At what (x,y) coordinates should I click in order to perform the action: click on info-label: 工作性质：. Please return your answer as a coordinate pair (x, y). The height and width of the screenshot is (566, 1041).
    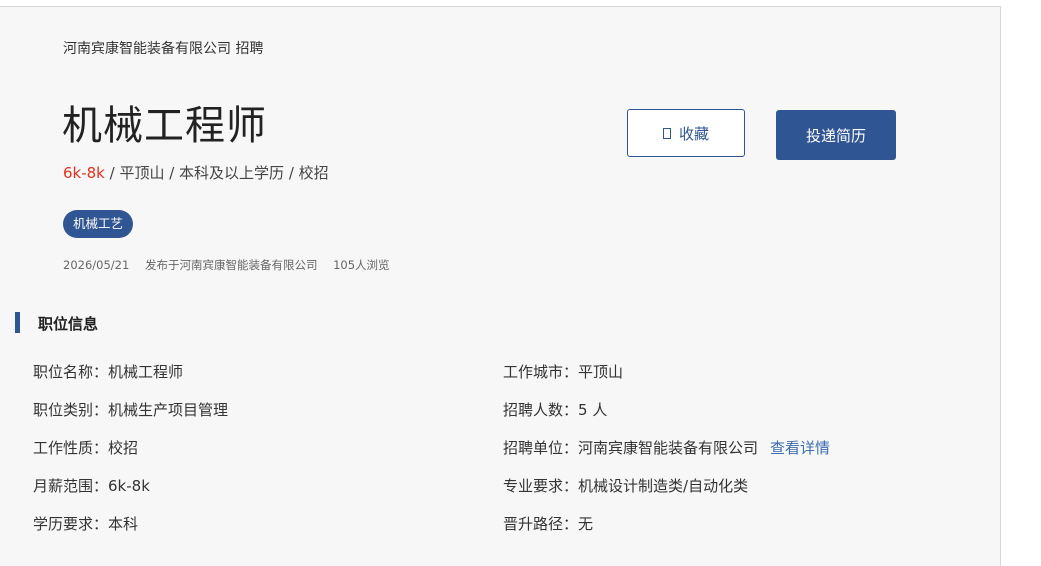
    Looking at the image, I should click on (71, 448).